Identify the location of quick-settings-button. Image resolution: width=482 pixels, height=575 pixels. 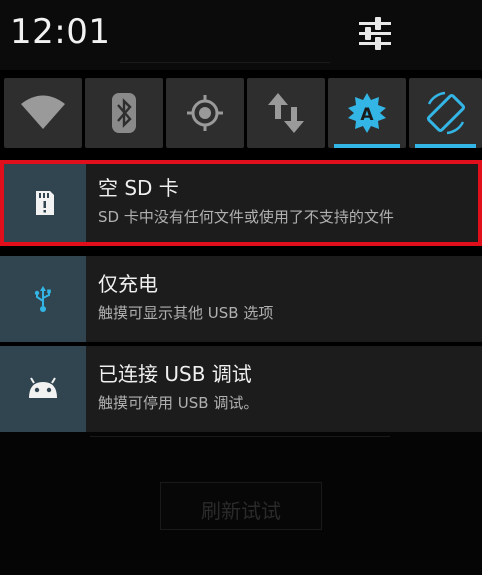
(375, 34).